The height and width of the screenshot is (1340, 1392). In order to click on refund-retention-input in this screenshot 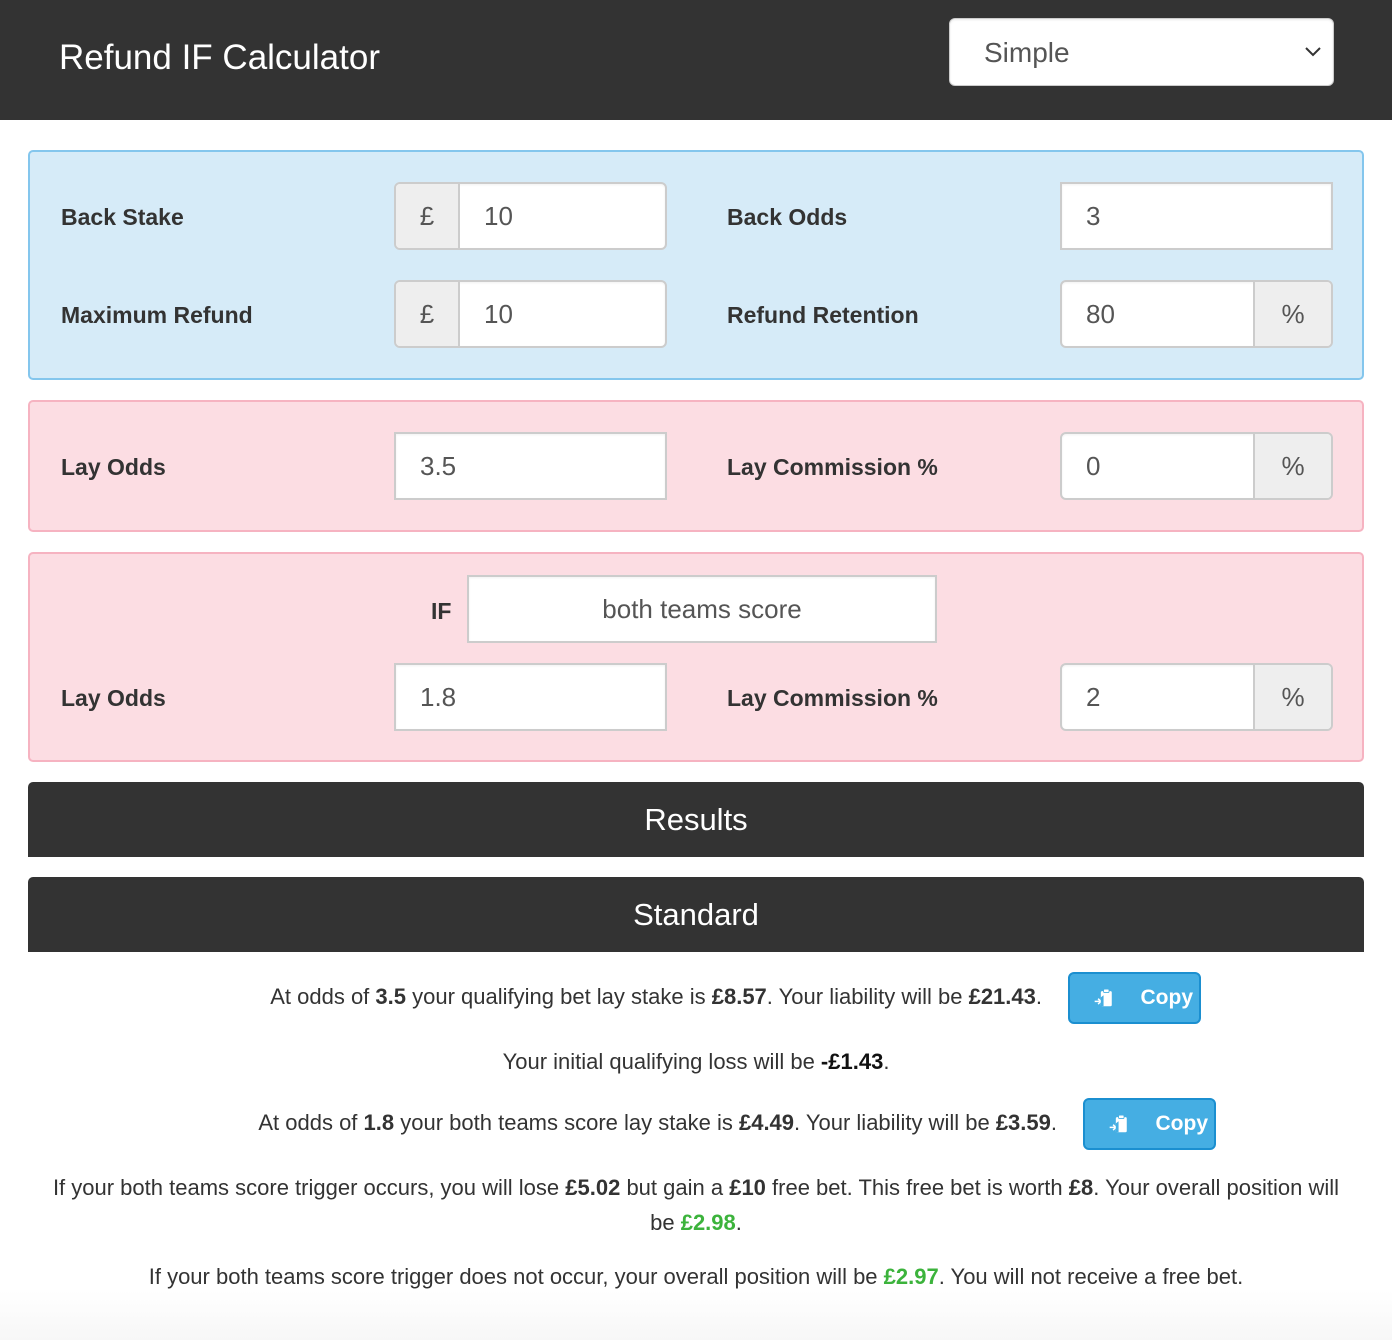, I will do `click(1157, 314)`.